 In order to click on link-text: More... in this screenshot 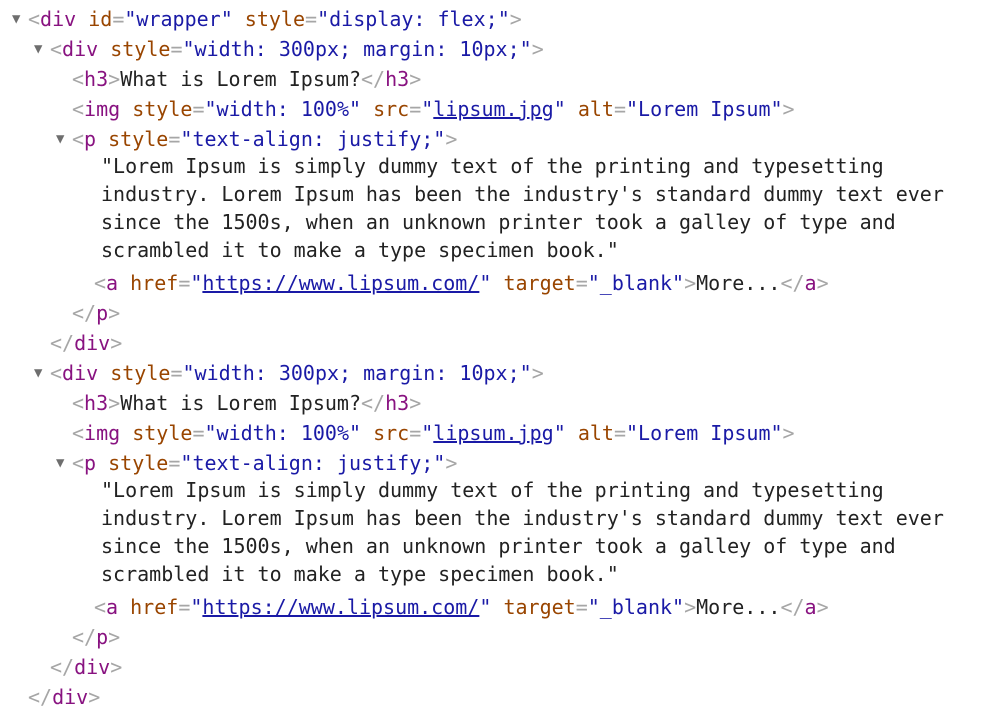, I will do `click(738, 607)`.